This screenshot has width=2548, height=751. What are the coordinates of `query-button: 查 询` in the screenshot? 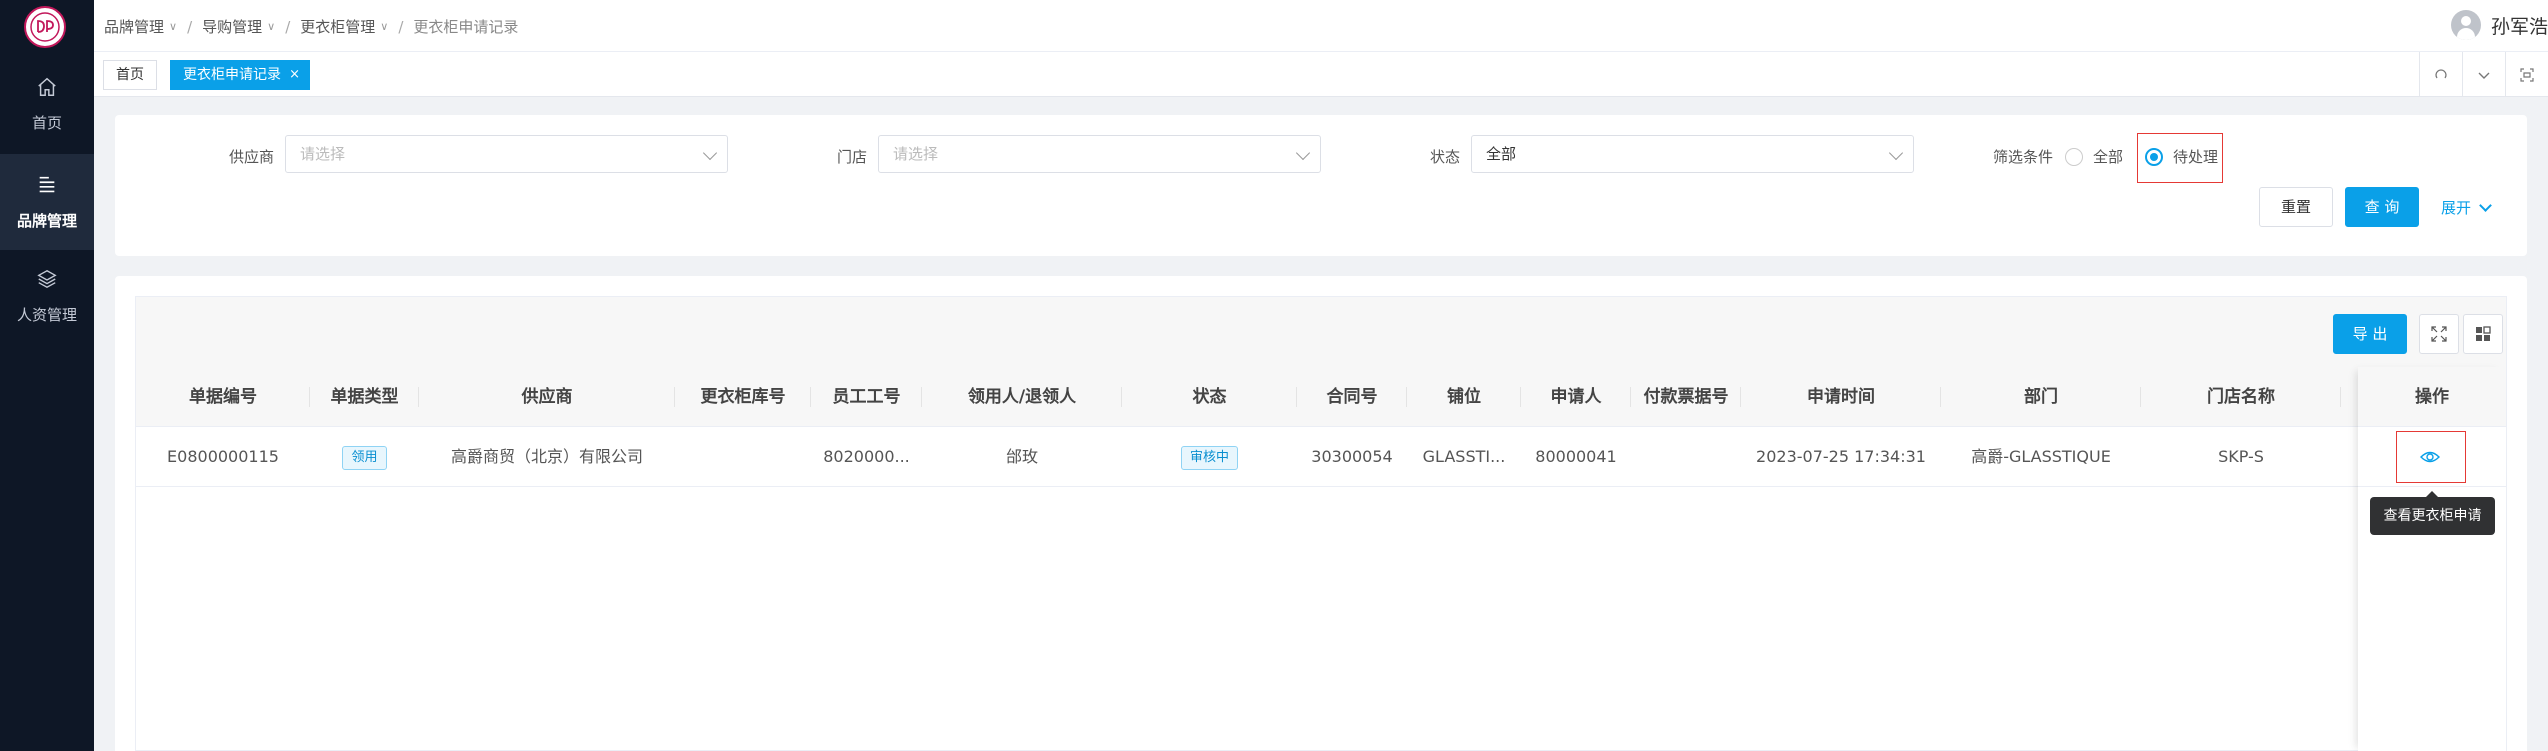 It's located at (2382, 207).